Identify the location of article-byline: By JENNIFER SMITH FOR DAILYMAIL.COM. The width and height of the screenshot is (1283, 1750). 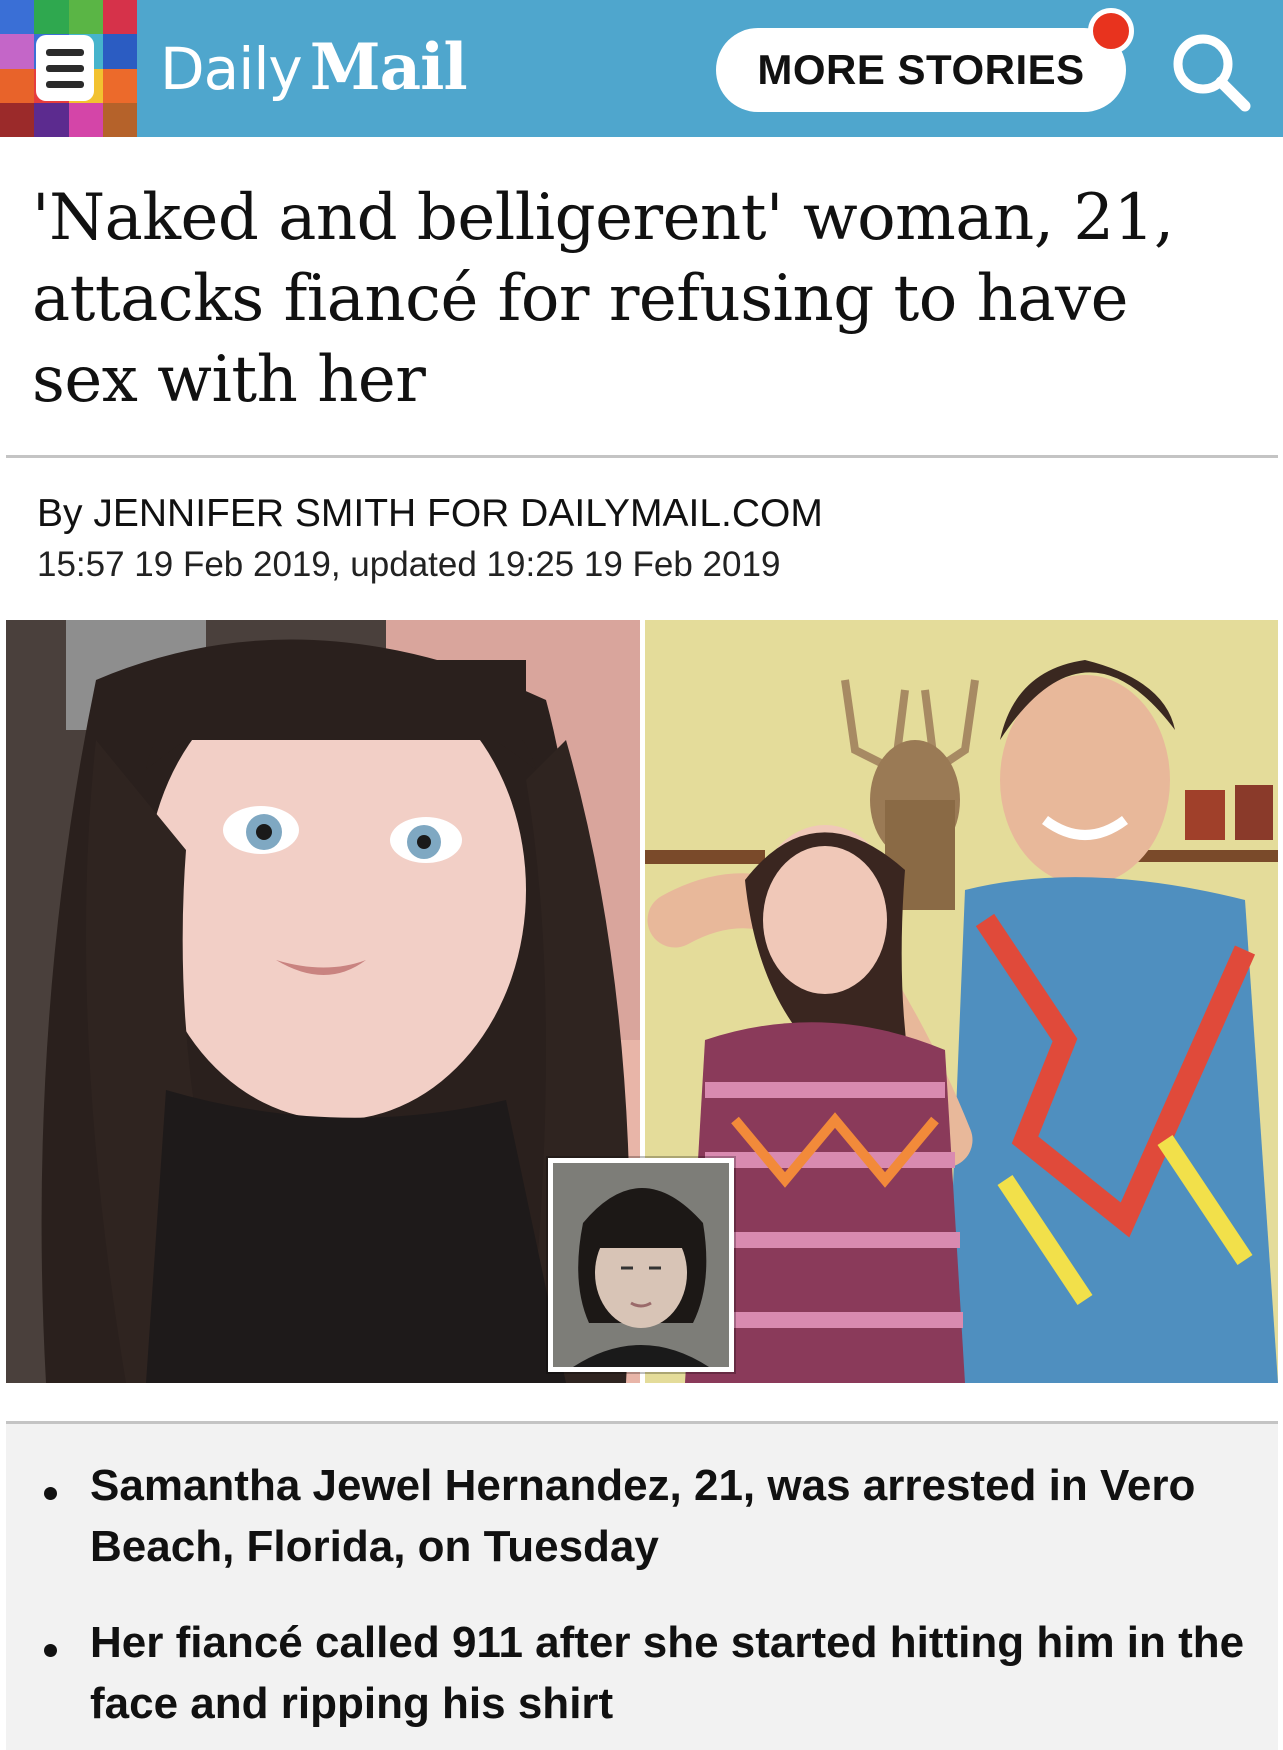
(430, 514).